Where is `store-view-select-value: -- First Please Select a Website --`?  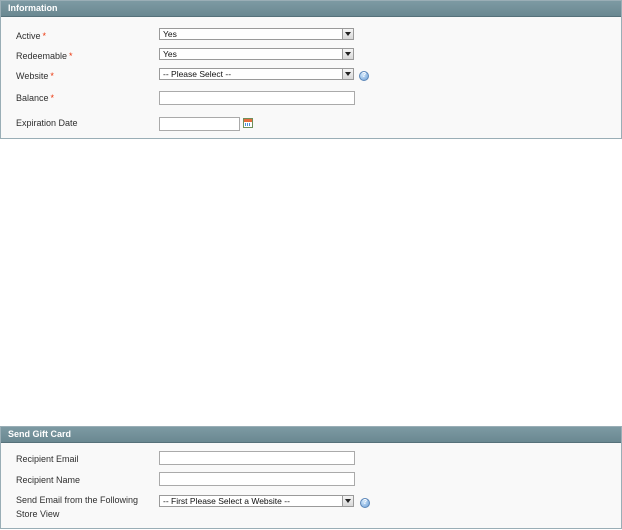
store-view-select-value: -- First Please Select a Website -- is located at coordinates (226, 501).